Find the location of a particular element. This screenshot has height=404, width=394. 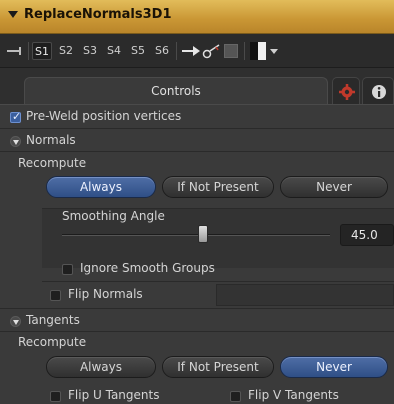

tangents-recompute-label: Recompute is located at coordinates (52, 342).